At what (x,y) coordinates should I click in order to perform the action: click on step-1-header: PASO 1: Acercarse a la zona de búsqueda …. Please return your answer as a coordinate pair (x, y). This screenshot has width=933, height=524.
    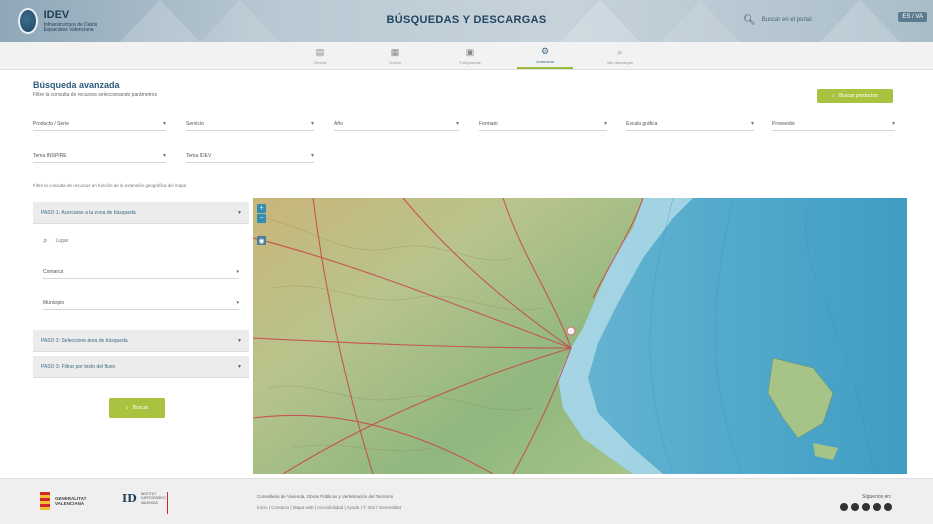
    Looking at the image, I should click on (141, 213).